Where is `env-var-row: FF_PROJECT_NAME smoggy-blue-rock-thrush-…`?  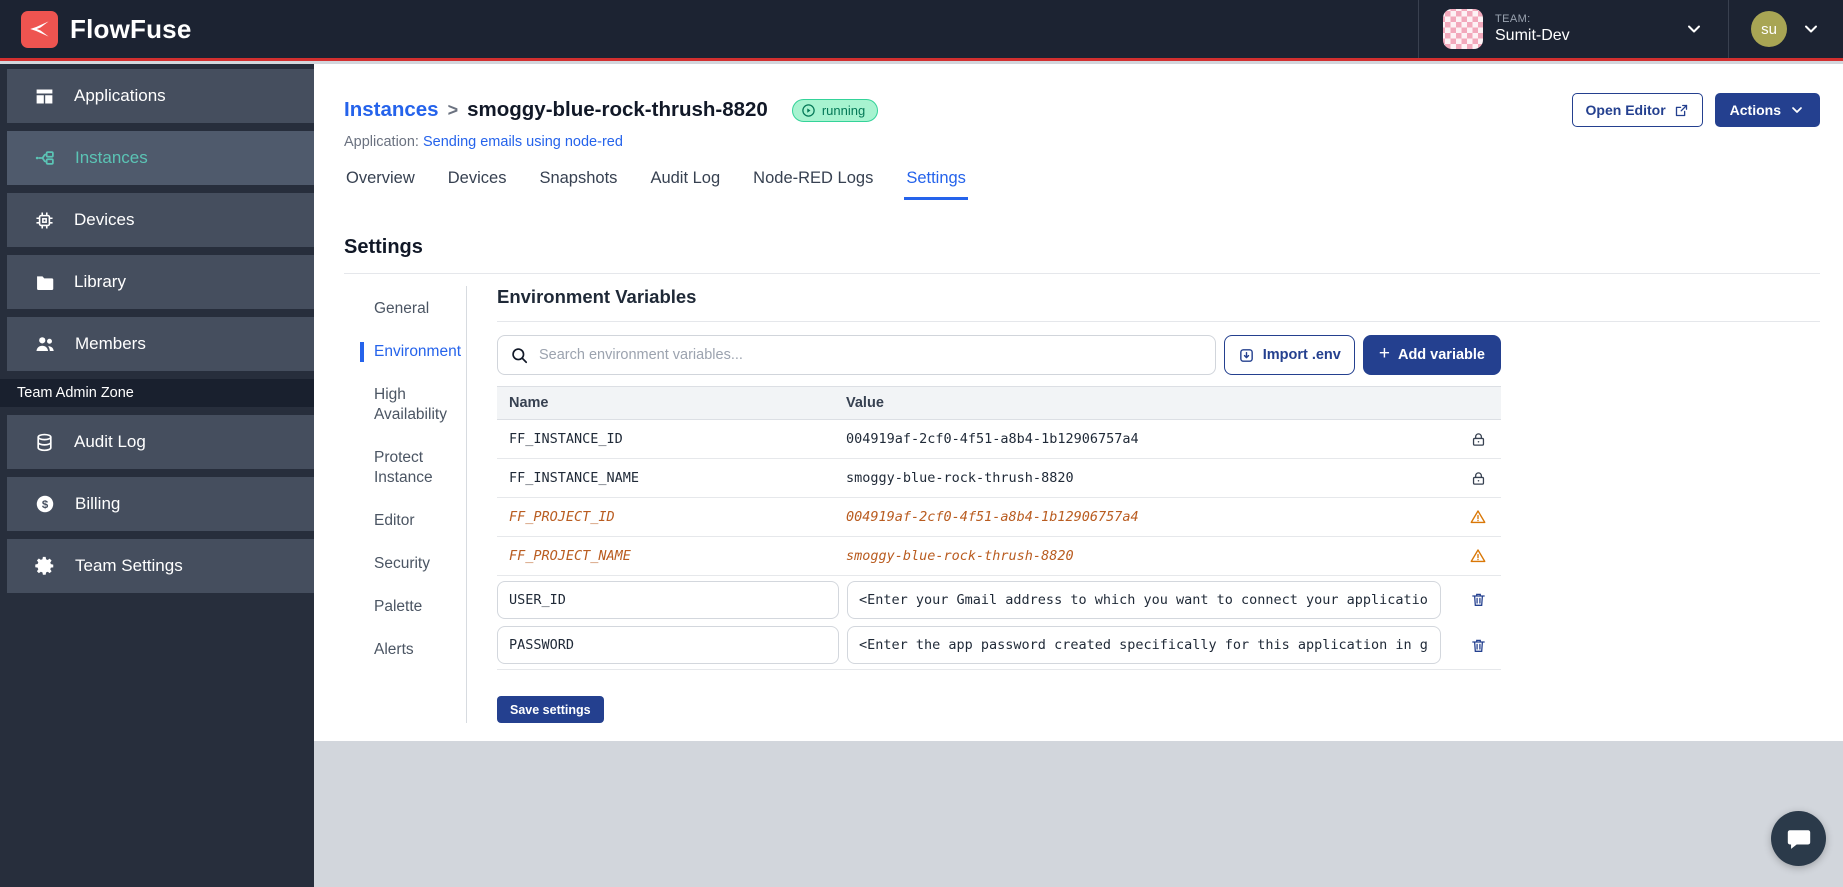 env-var-row: FF_PROJECT_NAME smoggy-blue-rock-thrush-… is located at coordinates (999, 556).